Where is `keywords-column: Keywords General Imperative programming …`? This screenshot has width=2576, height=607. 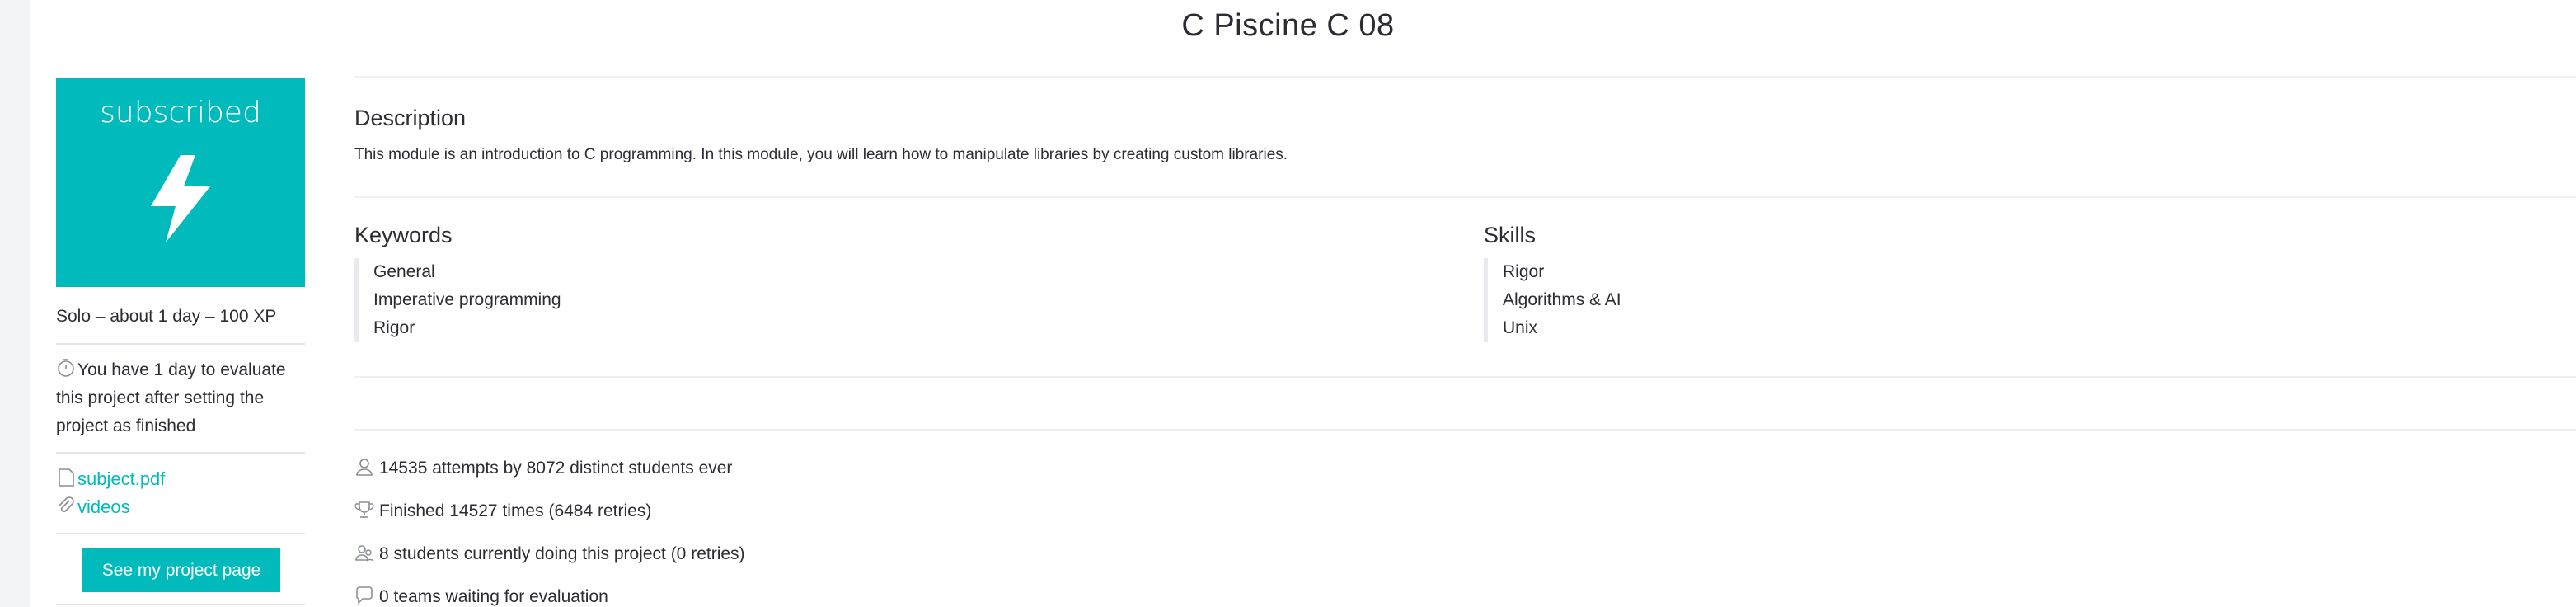
keywords-column: Keywords General Imperative programming … is located at coordinates (458, 282).